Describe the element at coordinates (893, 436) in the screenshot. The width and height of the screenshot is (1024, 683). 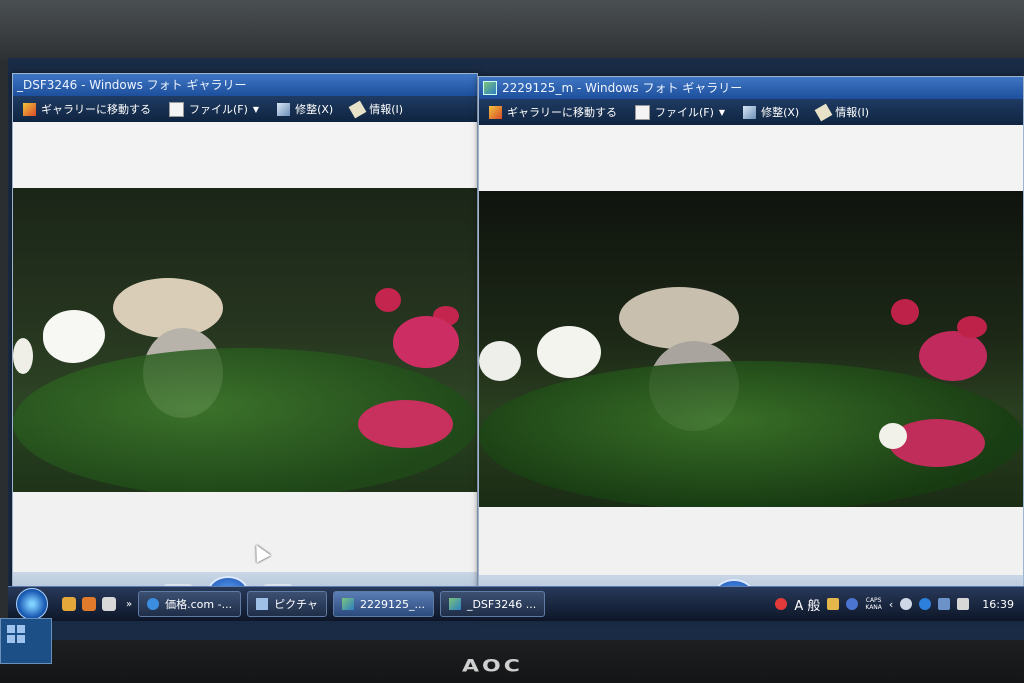
I see `white-peony-small` at that location.